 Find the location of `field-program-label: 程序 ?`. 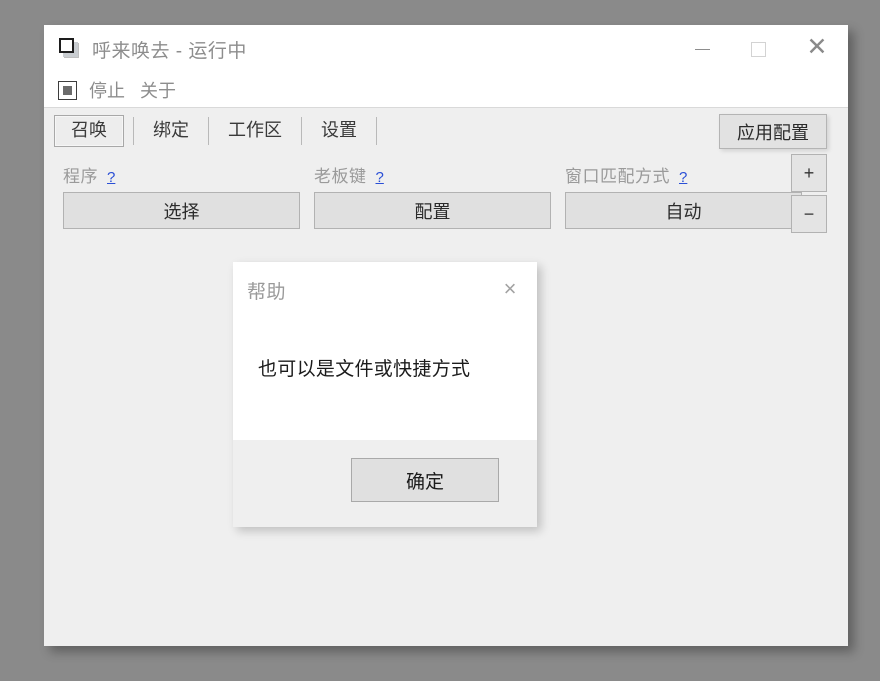

field-program-label: 程序 ? is located at coordinates (181, 174).